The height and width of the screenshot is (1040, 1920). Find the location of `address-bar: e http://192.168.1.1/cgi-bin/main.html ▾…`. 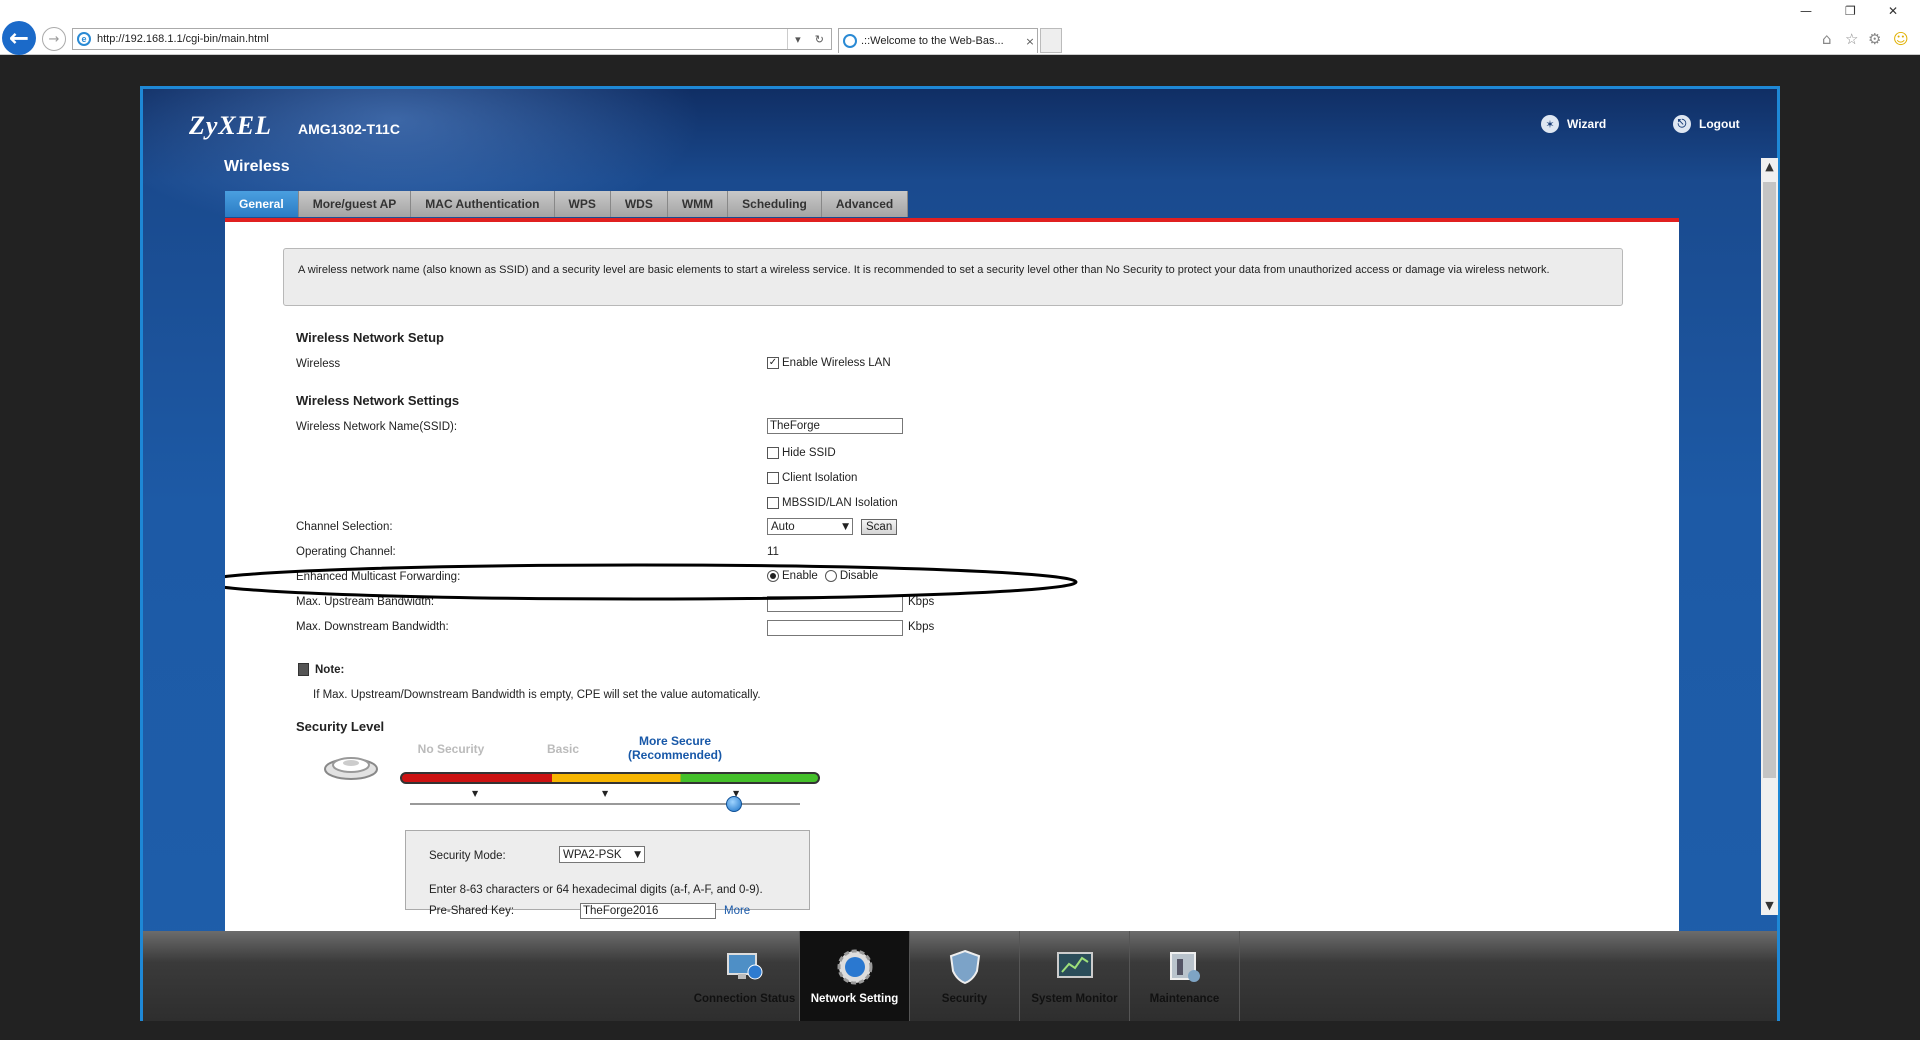

address-bar: e http://192.168.1.1/cgi-bin/main.html ▾… is located at coordinates (452, 39).